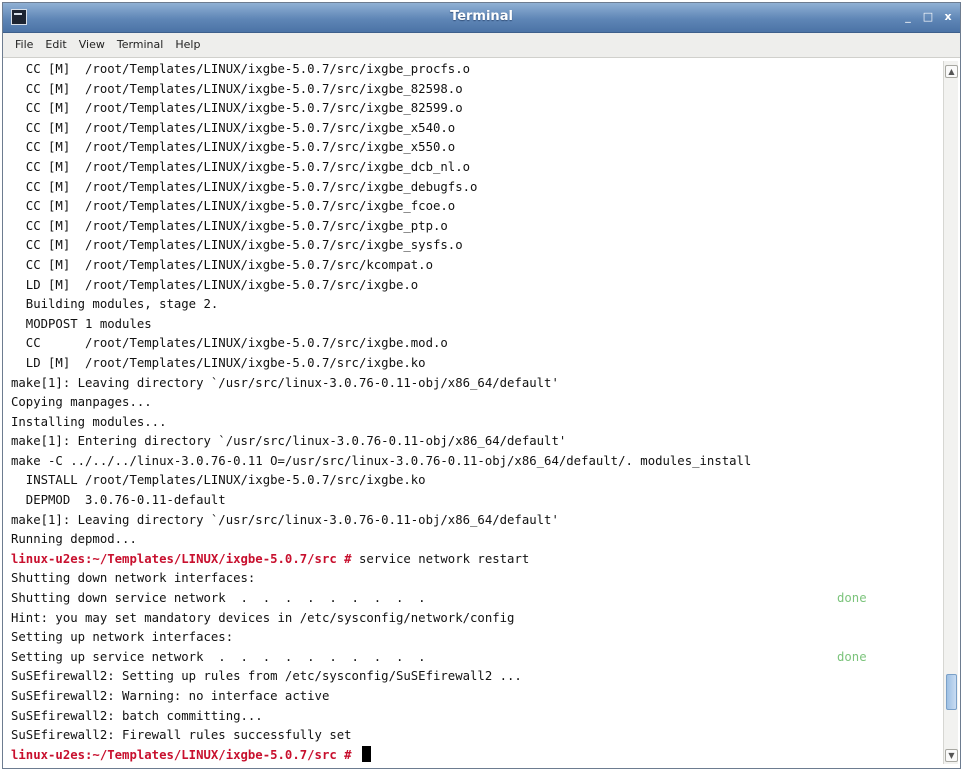 The width and height of the screenshot is (965, 773). What do you see at coordinates (366, 753) in the screenshot?
I see `text-cursor` at bounding box center [366, 753].